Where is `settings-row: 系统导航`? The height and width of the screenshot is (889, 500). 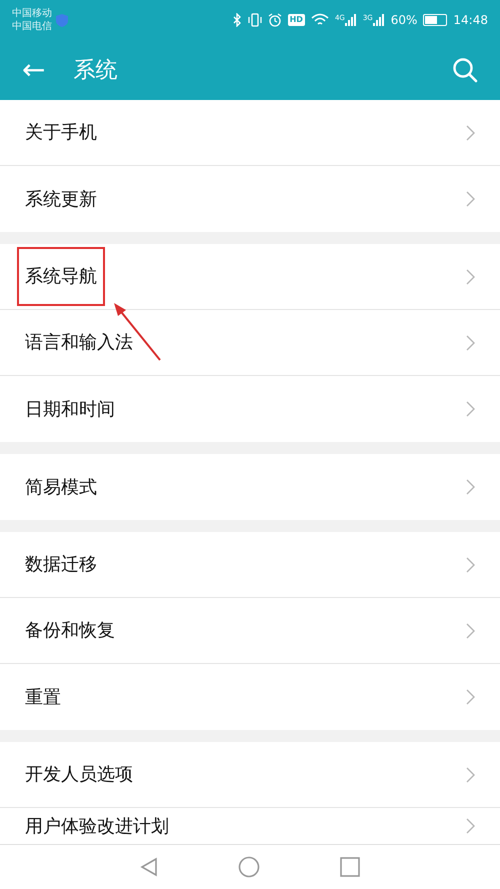 settings-row: 系统导航 is located at coordinates (250, 277).